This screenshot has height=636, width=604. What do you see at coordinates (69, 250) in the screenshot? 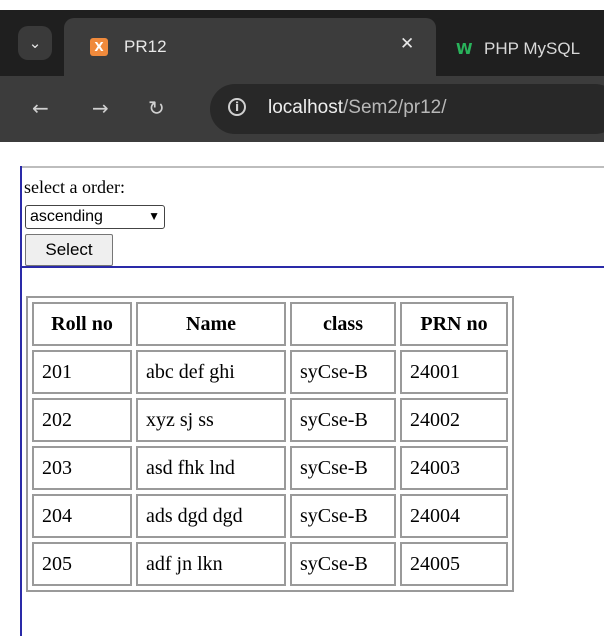
I see `select-button: Select` at bounding box center [69, 250].